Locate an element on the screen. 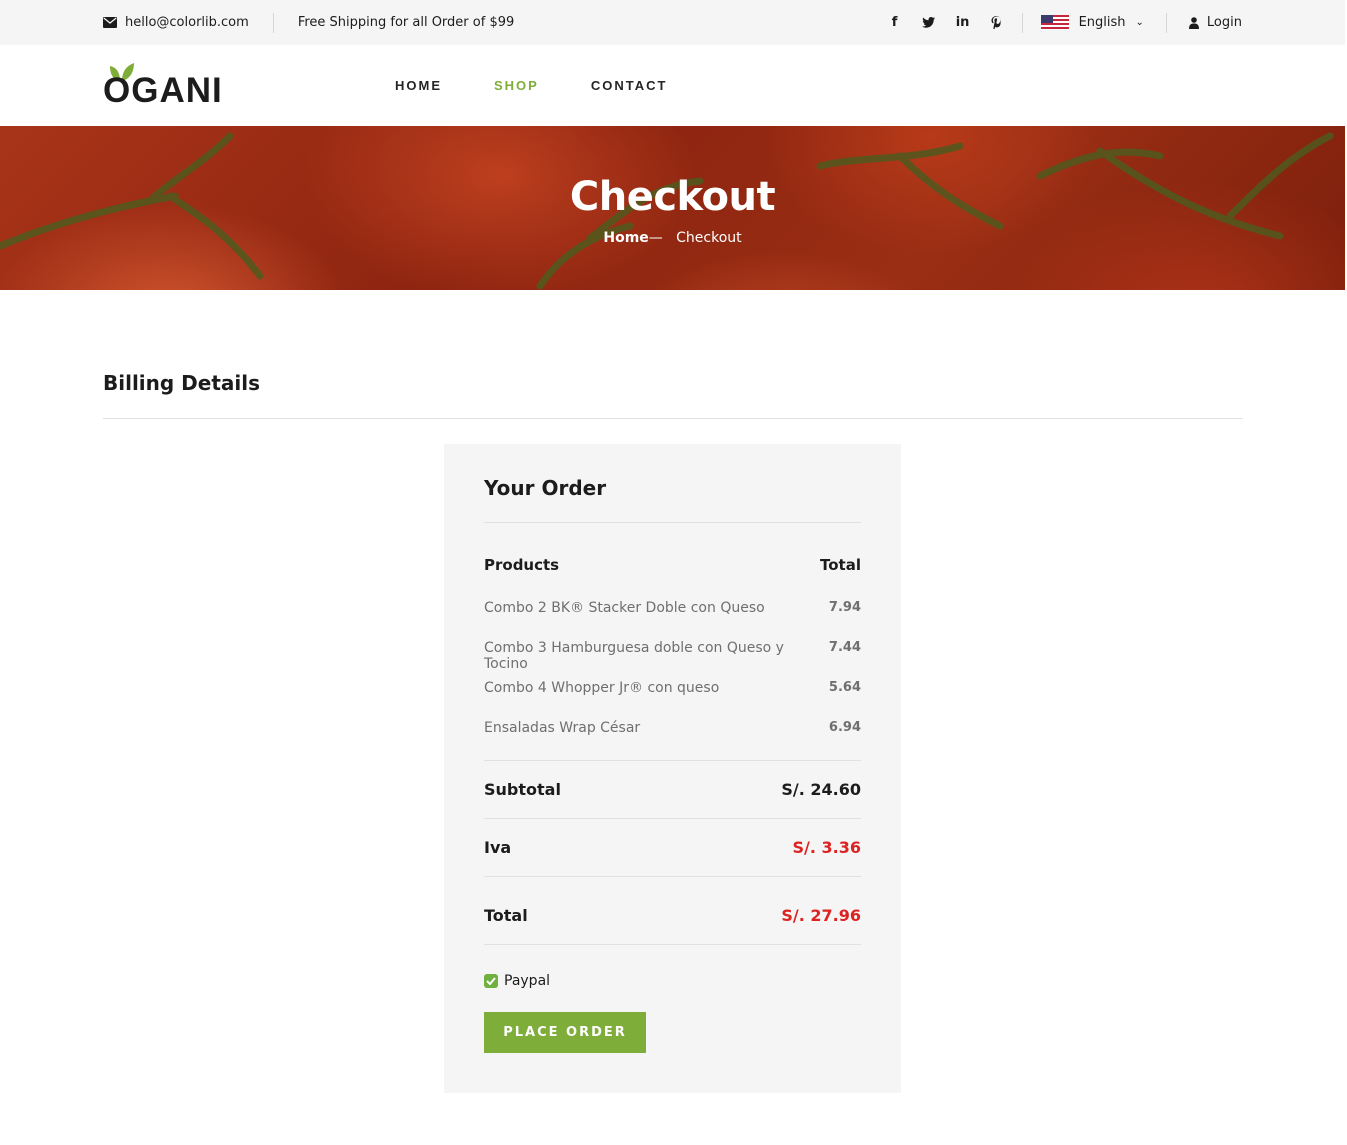  order-item: Ensaladas Wrap César 6.94 is located at coordinates (672, 728).